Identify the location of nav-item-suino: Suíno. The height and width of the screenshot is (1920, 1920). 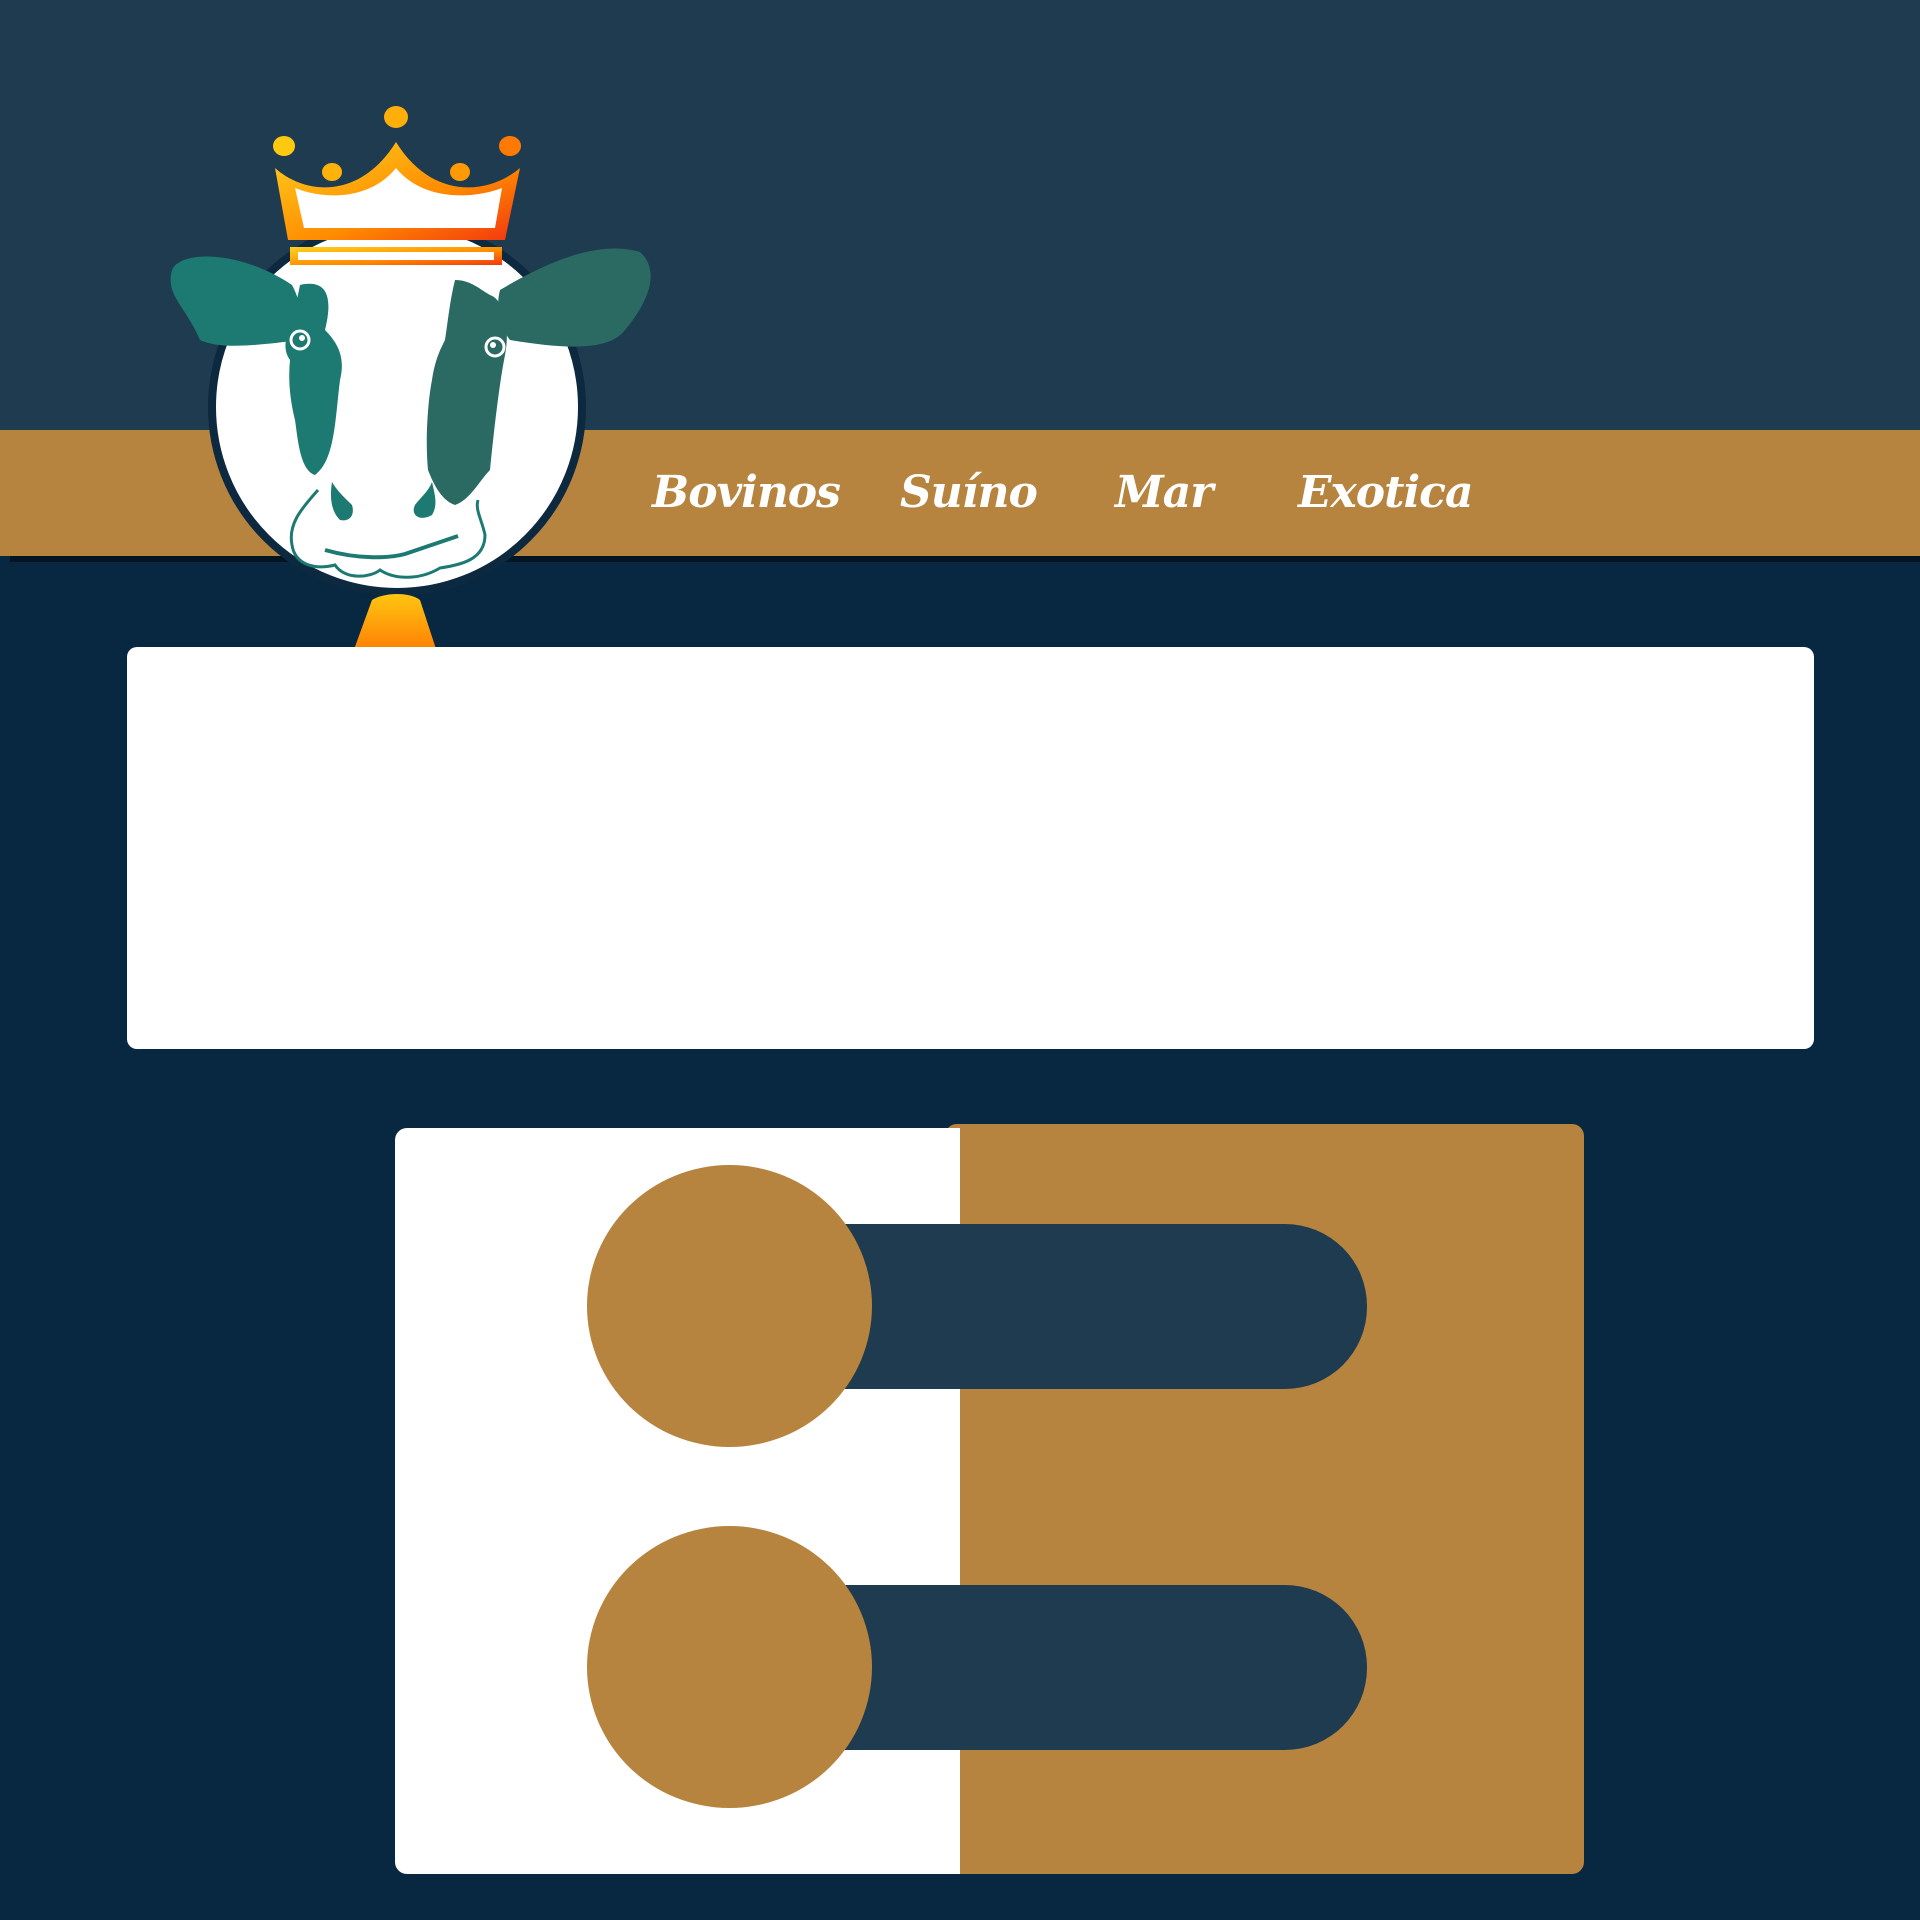
(969, 493).